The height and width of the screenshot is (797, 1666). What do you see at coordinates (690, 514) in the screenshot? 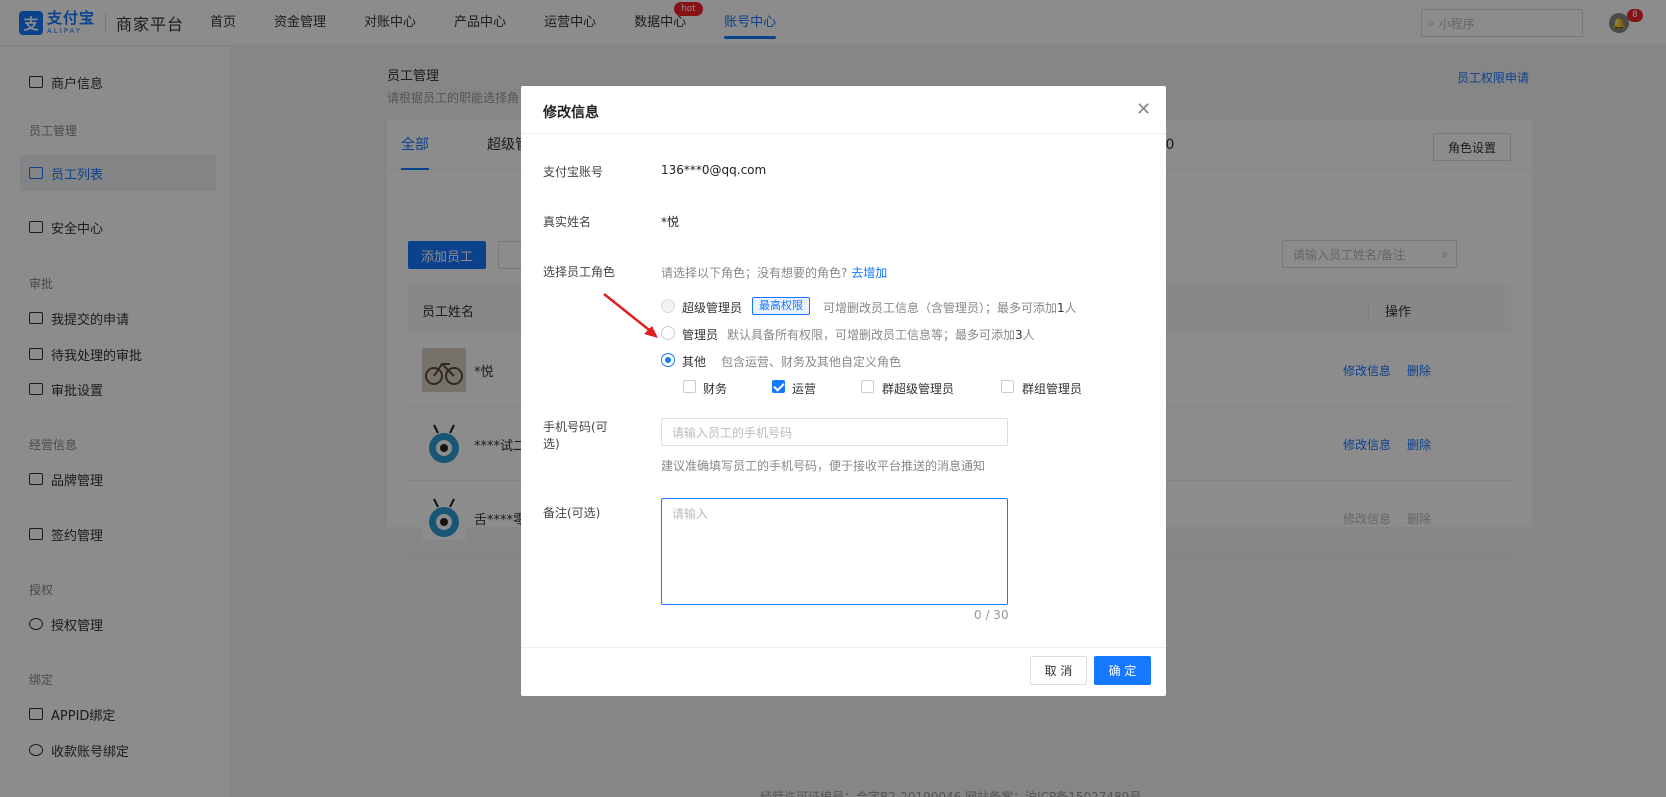
I see `remark-placeholder: 请输入` at bounding box center [690, 514].